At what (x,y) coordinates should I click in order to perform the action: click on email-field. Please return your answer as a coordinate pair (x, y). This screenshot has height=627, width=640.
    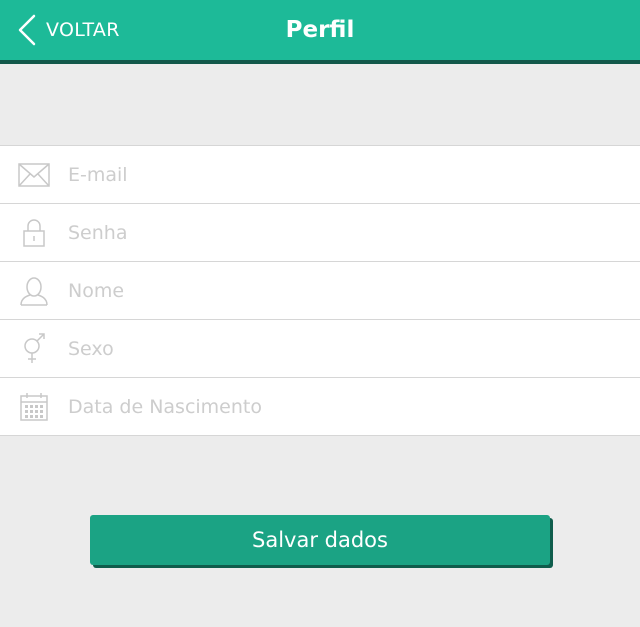
    Looking at the image, I should click on (348, 174).